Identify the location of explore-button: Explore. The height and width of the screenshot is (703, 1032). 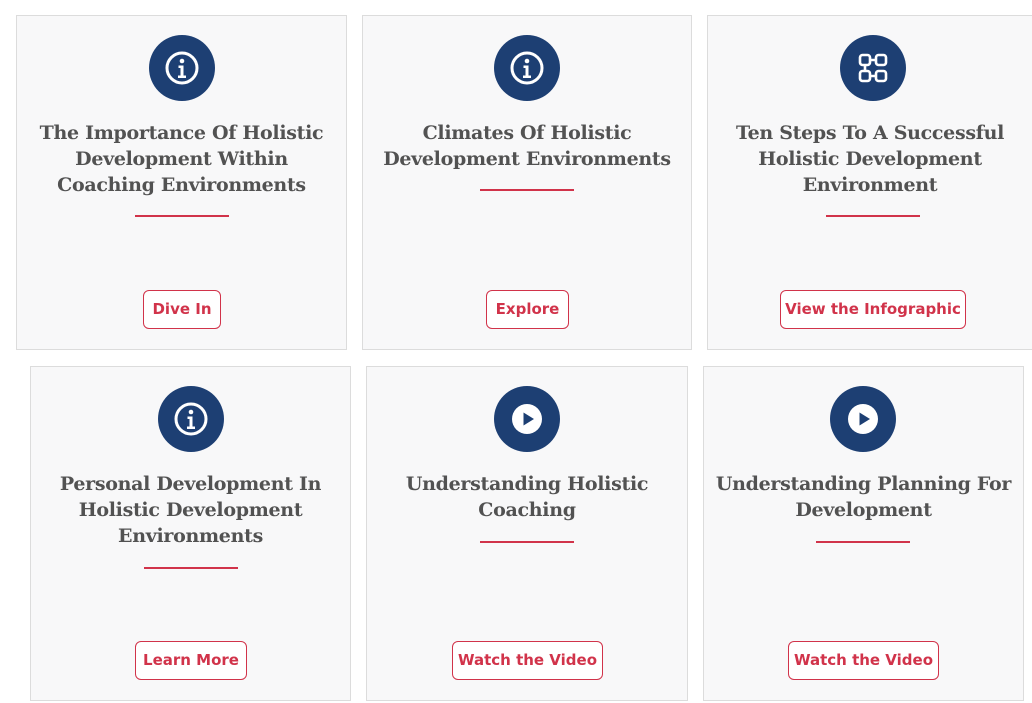
(527, 309).